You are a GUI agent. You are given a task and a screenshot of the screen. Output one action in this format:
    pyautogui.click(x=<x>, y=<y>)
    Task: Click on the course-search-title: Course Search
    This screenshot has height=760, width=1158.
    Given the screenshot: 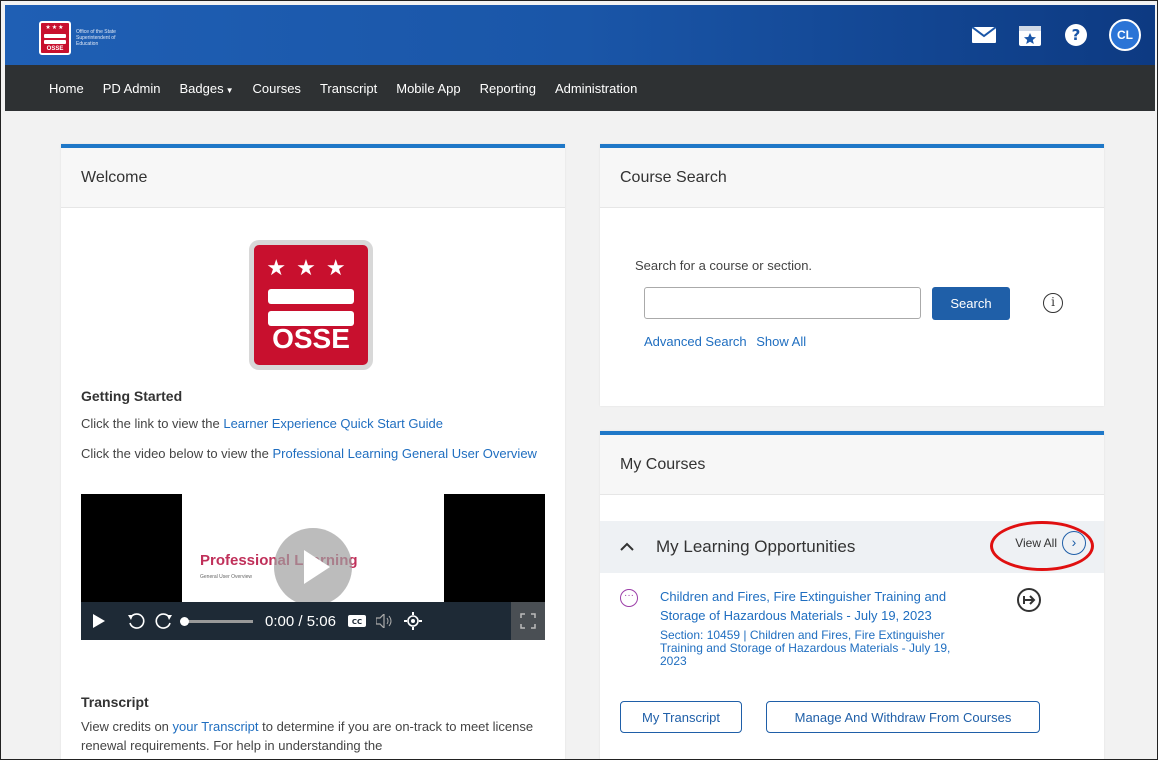 What is the action you would take?
    pyautogui.click(x=852, y=178)
    